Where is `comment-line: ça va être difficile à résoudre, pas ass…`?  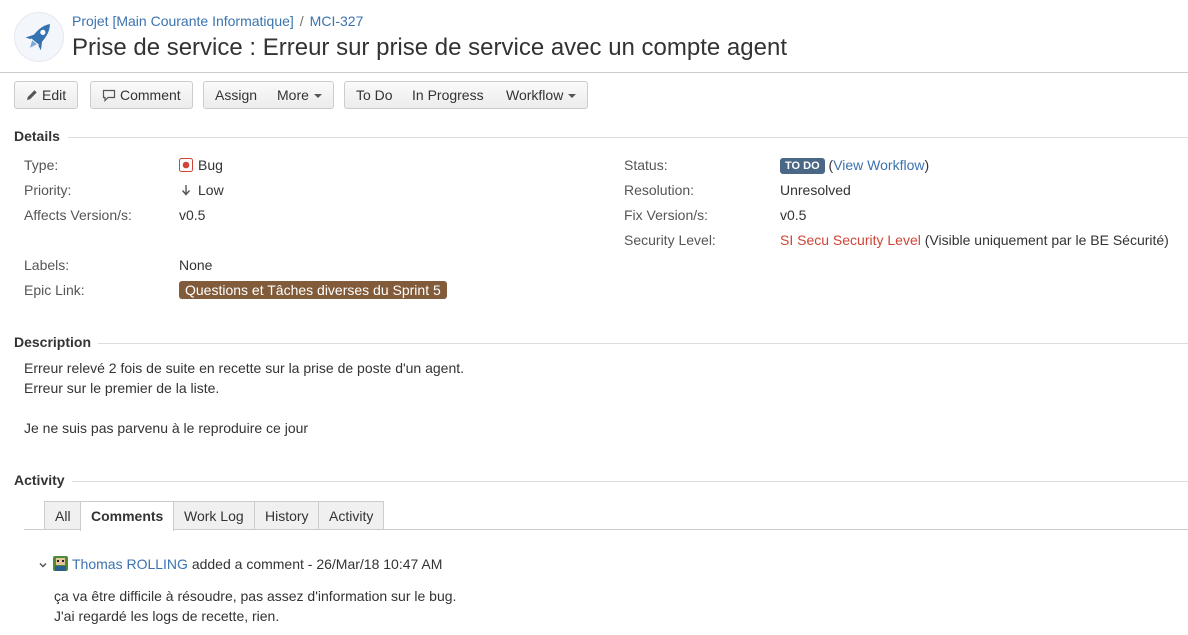 comment-line: ça va être difficile à résoudre, pas ass… is located at coordinates (255, 596).